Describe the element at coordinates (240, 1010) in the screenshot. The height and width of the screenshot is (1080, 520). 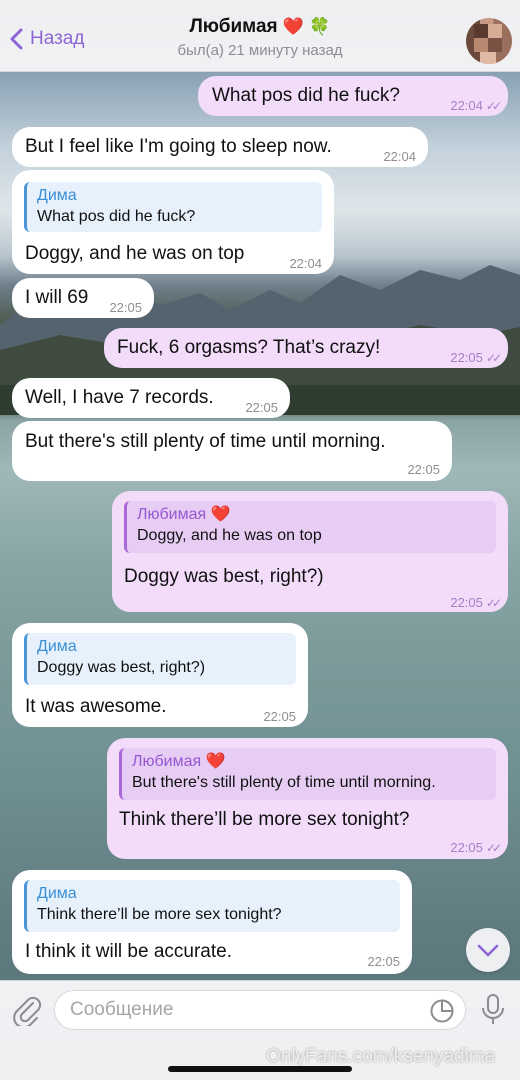
I see `message-input` at that location.